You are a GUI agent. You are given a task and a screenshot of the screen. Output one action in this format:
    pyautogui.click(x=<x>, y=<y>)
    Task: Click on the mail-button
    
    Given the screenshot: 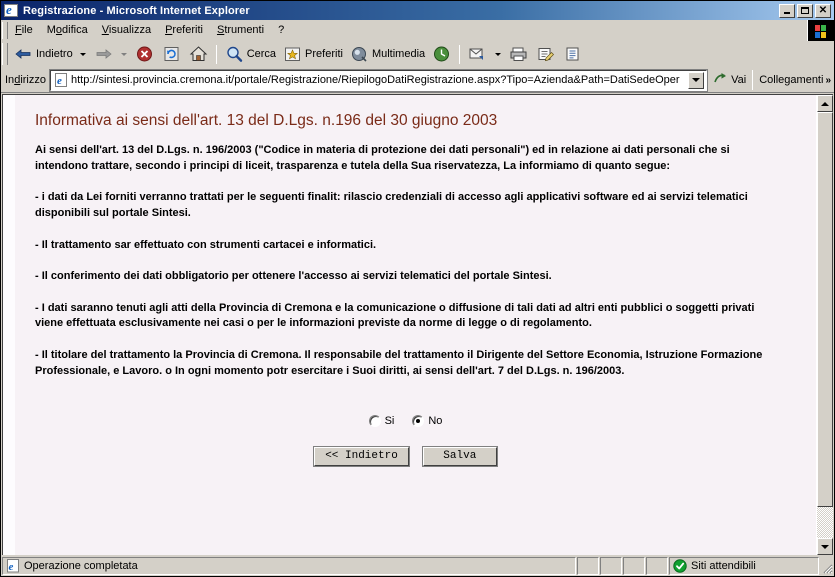 What is the action you would take?
    pyautogui.click(x=477, y=54)
    